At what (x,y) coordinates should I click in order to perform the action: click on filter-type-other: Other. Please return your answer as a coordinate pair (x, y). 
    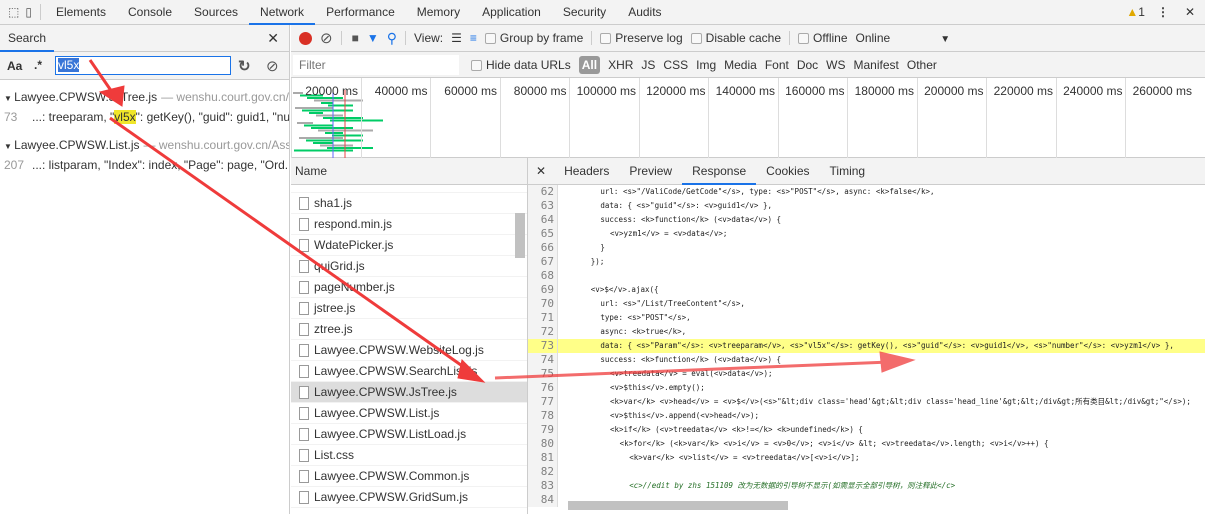
    Looking at the image, I should click on (922, 65).